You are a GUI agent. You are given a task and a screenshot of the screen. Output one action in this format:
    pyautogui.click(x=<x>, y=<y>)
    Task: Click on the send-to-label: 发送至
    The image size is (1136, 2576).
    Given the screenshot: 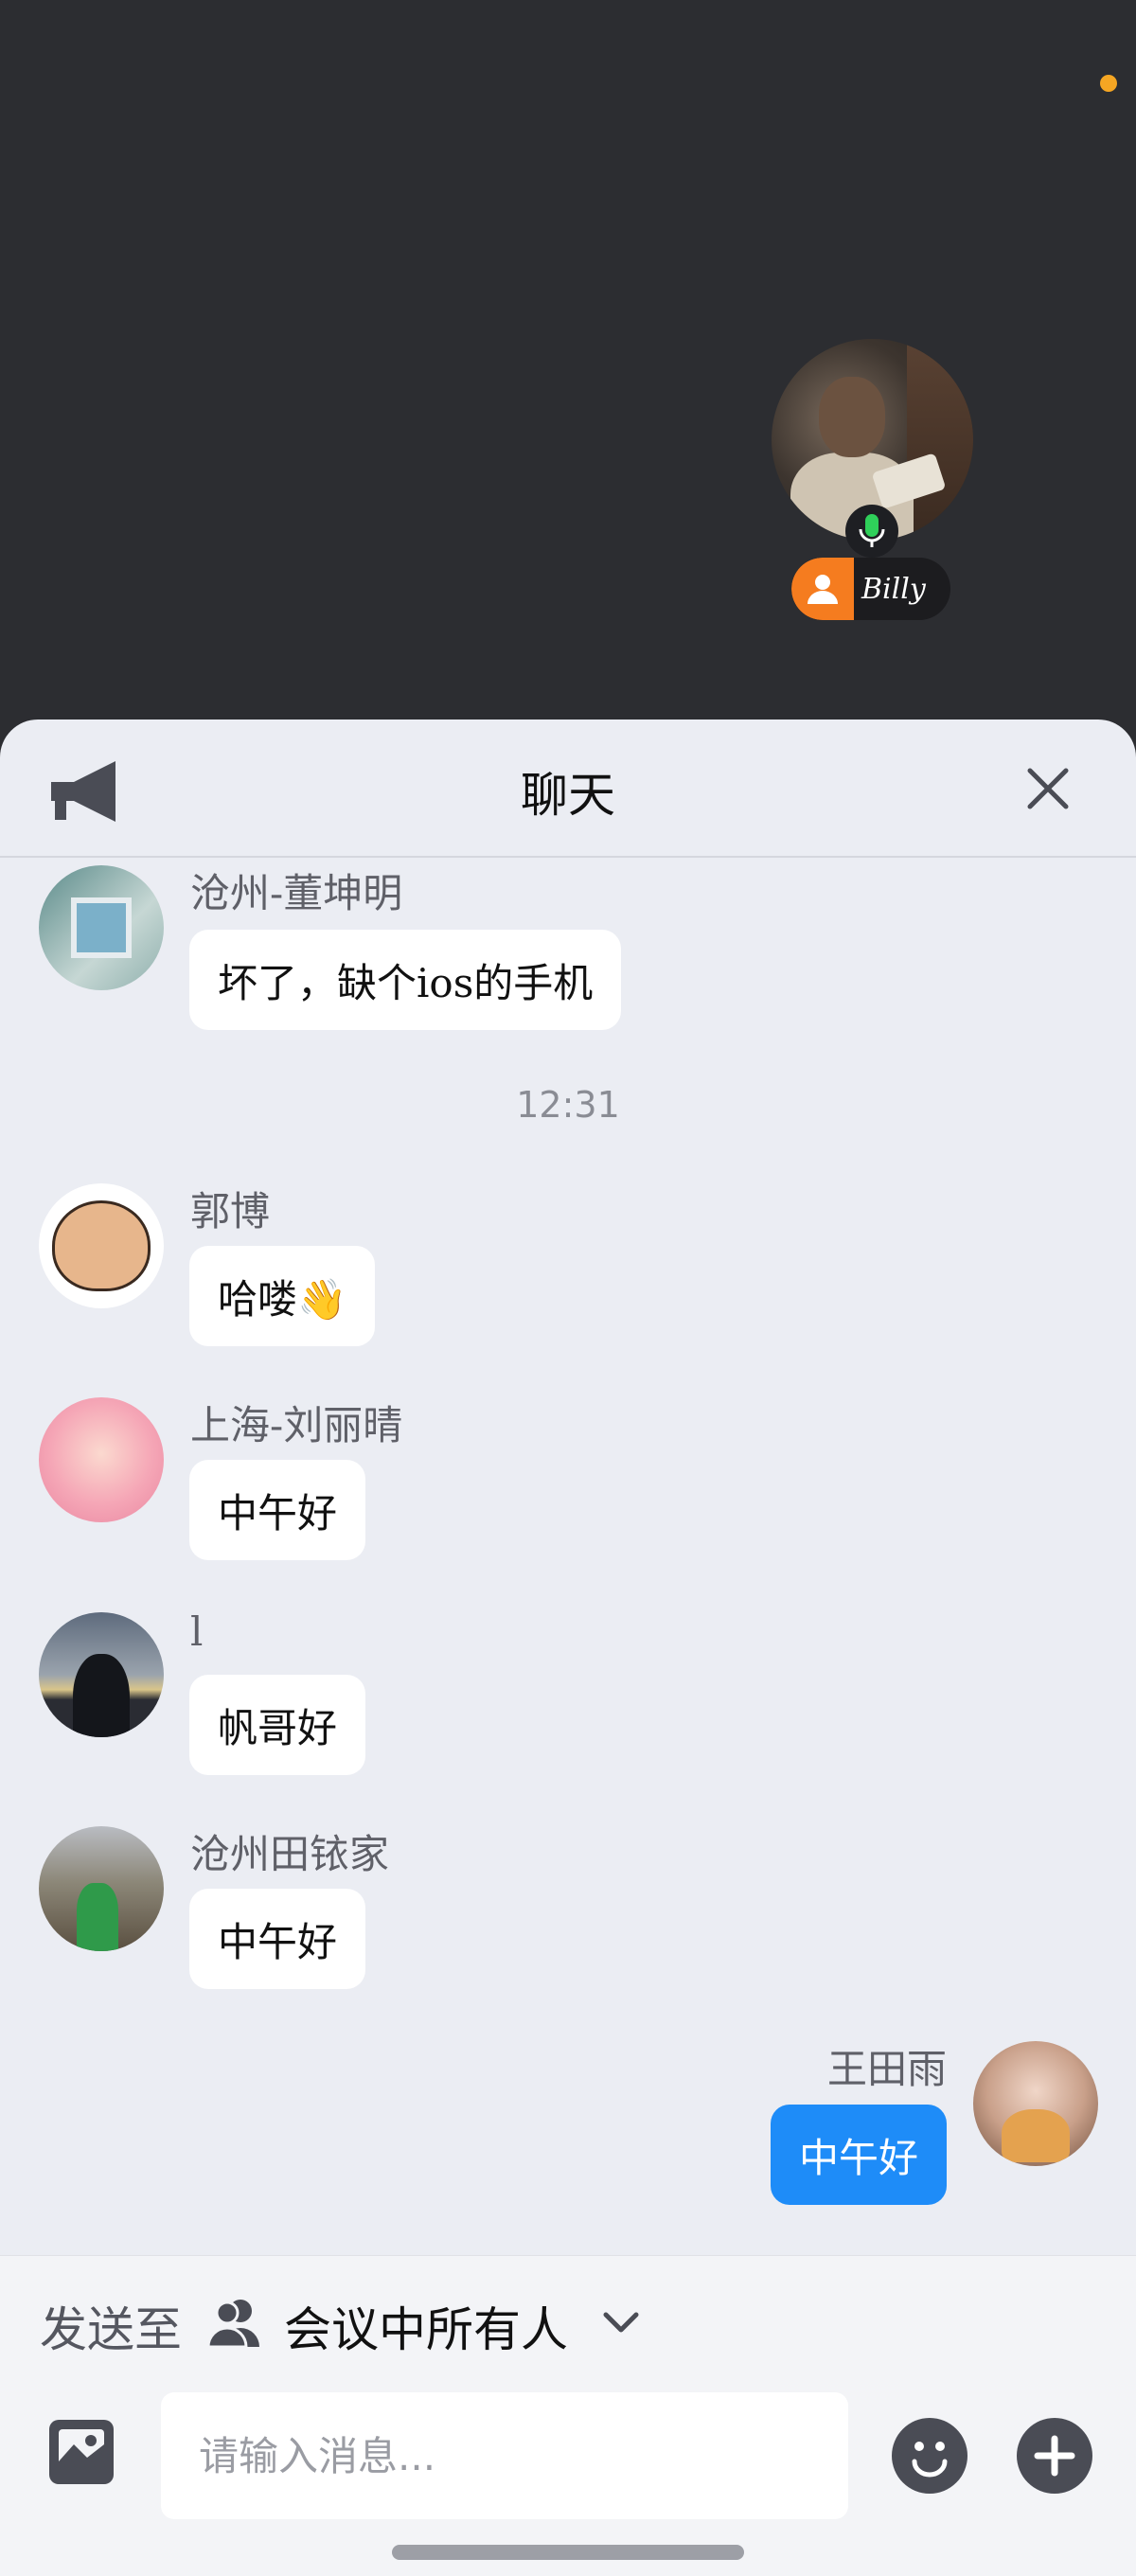 What is the action you would take?
    pyautogui.click(x=111, y=2329)
    